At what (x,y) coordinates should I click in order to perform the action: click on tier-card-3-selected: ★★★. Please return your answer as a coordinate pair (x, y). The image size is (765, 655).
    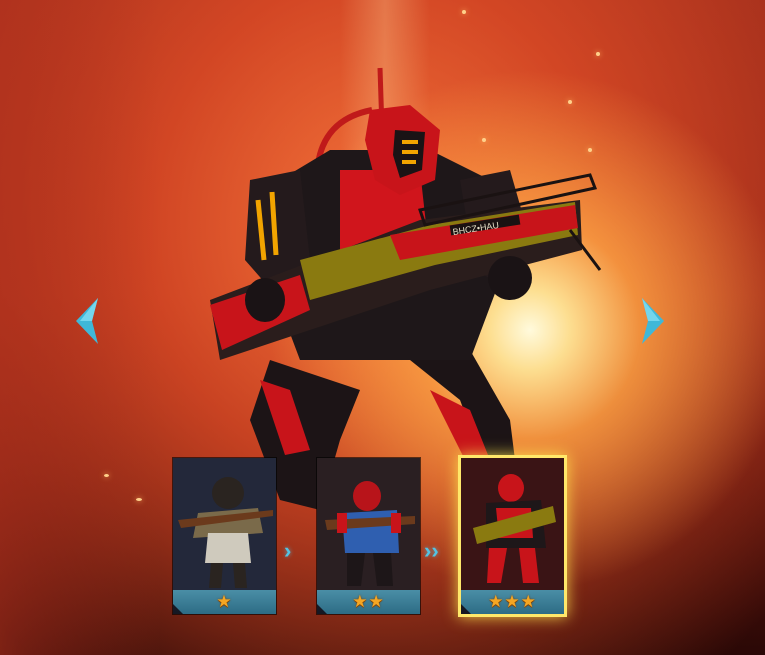
    Looking at the image, I should click on (512, 536).